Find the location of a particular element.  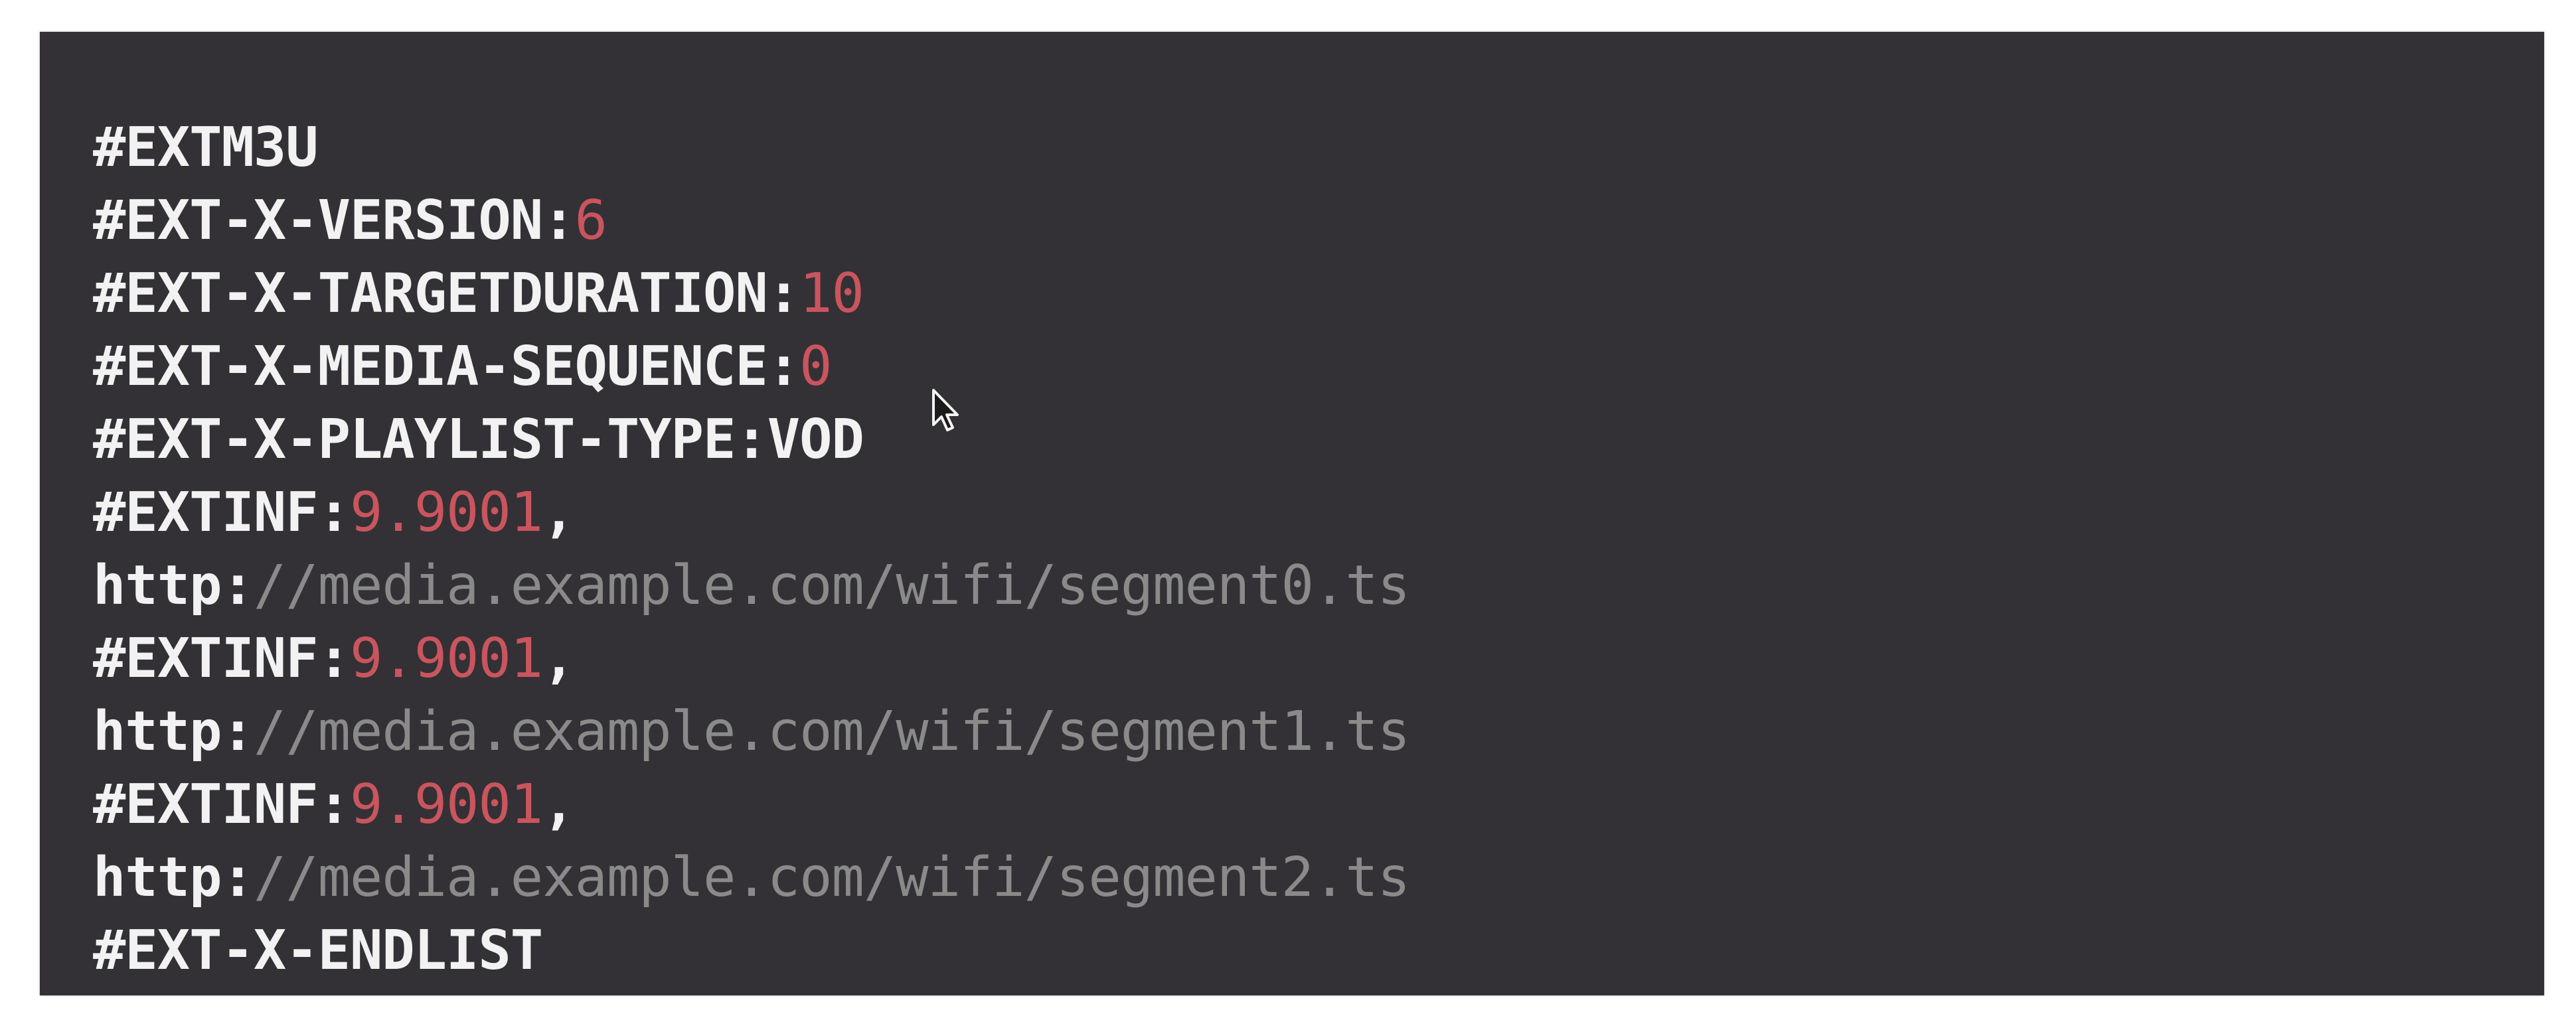

media-sequence-tag: #EXT-X-MEDIA-SEQUENCE: is located at coordinates (446, 366).